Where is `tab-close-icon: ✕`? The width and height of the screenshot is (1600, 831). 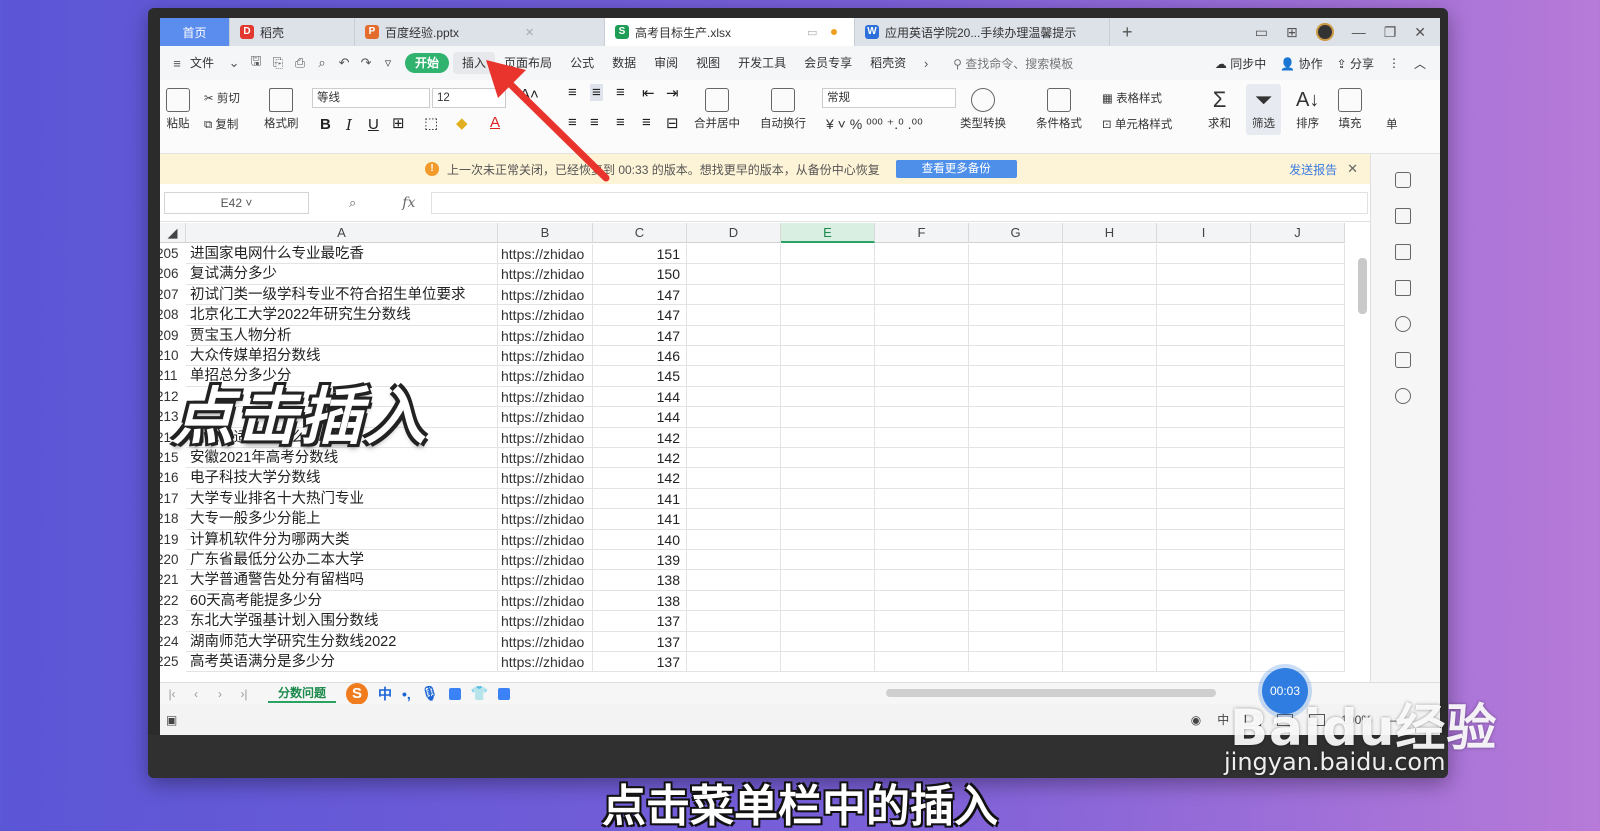 tab-close-icon: ✕ is located at coordinates (529, 32).